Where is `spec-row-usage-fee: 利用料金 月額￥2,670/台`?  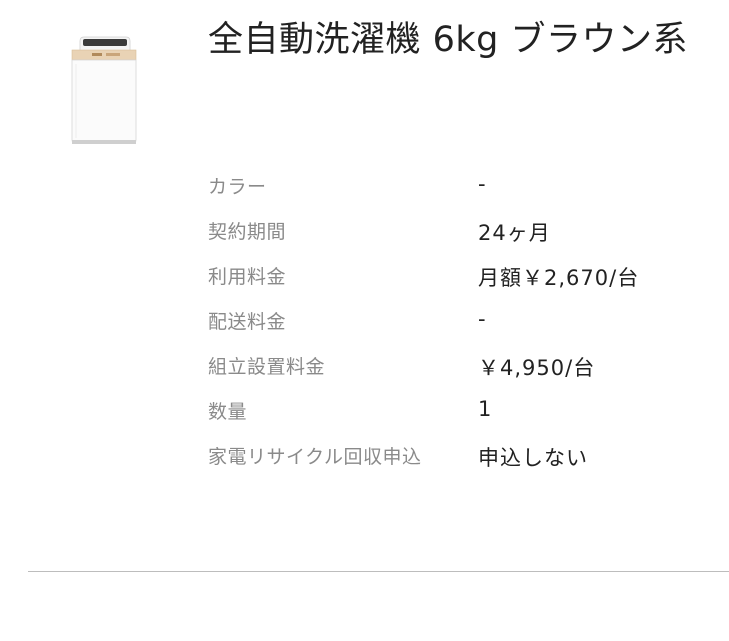 spec-row-usage-fee: 利用料金 月額￥2,670/台 is located at coordinates (468, 276).